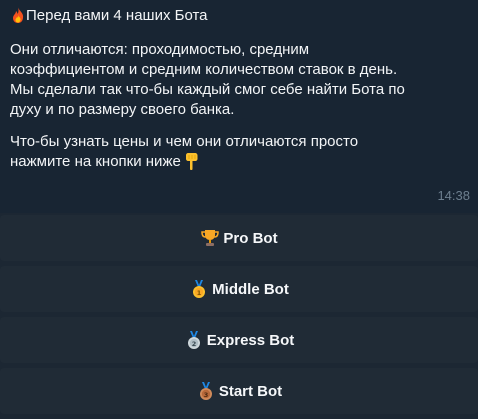  Describe the element at coordinates (192, 162) in the screenshot. I see `pointing-down-icon` at that location.